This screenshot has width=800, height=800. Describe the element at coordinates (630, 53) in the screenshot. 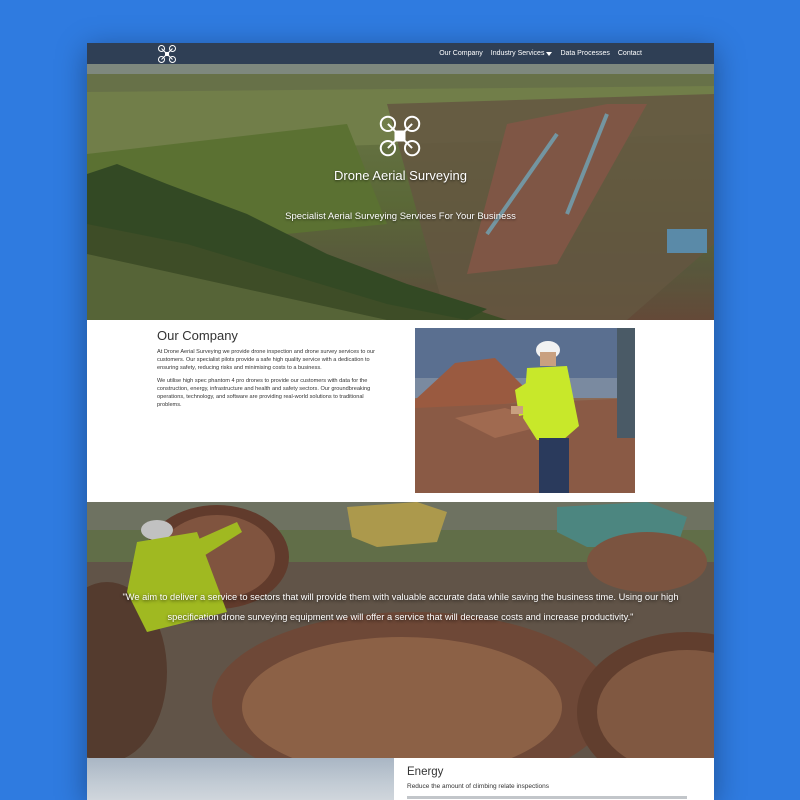

I see `nav-contact: Contact` at that location.